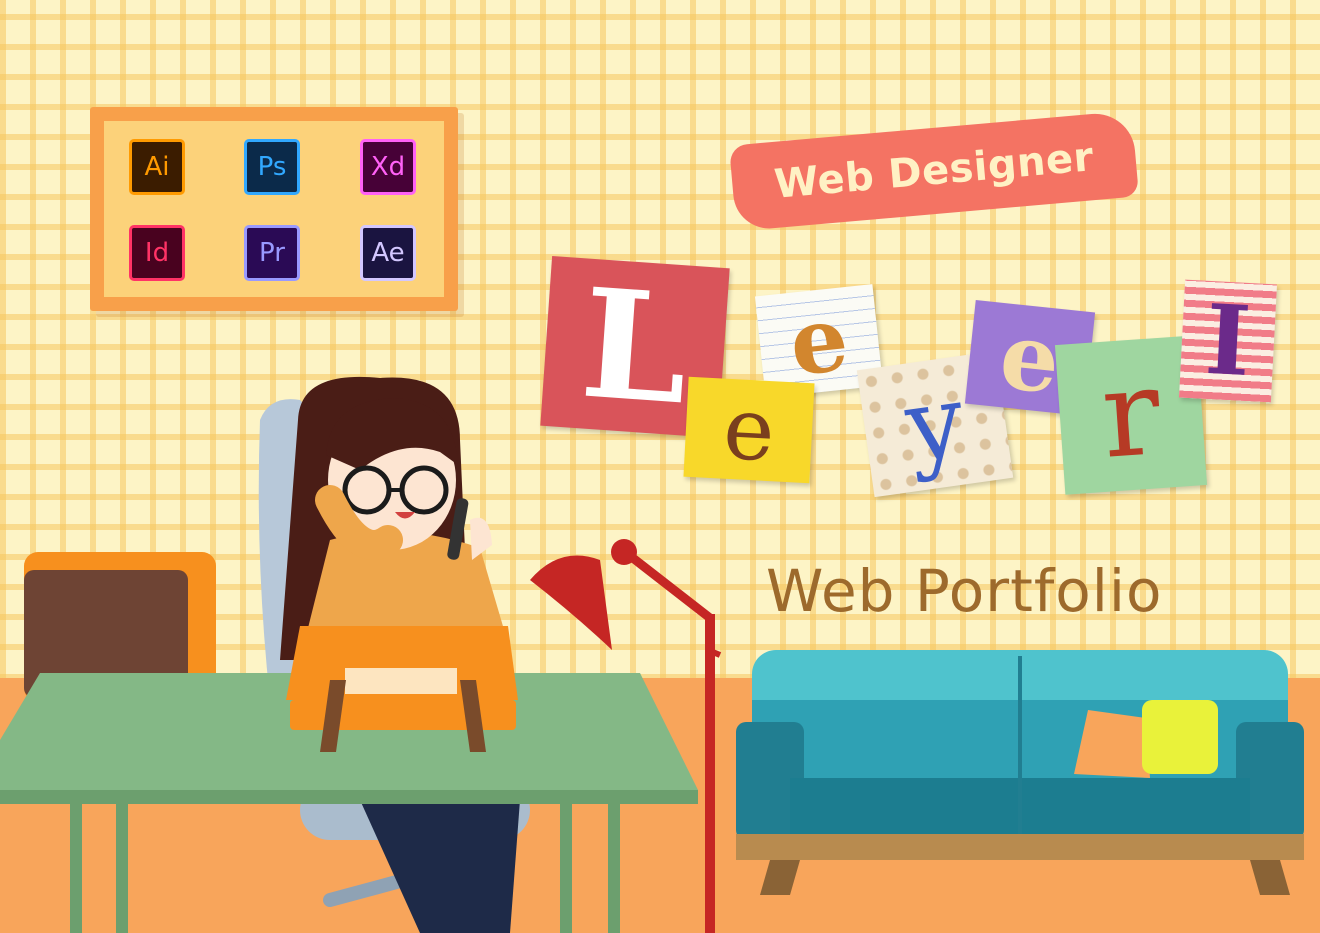 The height and width of the screenshot is (933, 1320). I want to click on sofa, so click(1020, 772).